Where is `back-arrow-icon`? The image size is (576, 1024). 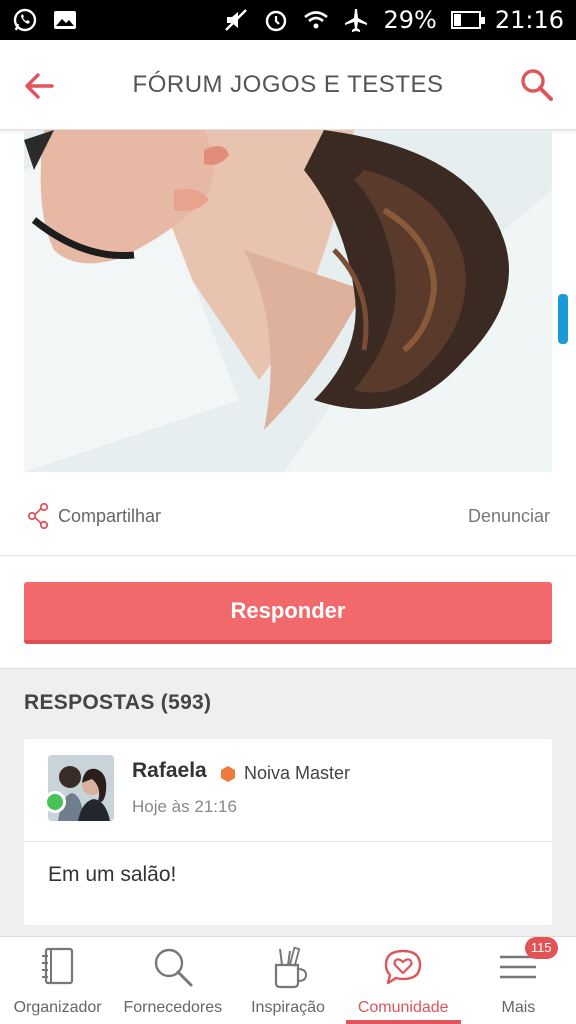
back-arrow-icon is located at coordinates (40, 86).